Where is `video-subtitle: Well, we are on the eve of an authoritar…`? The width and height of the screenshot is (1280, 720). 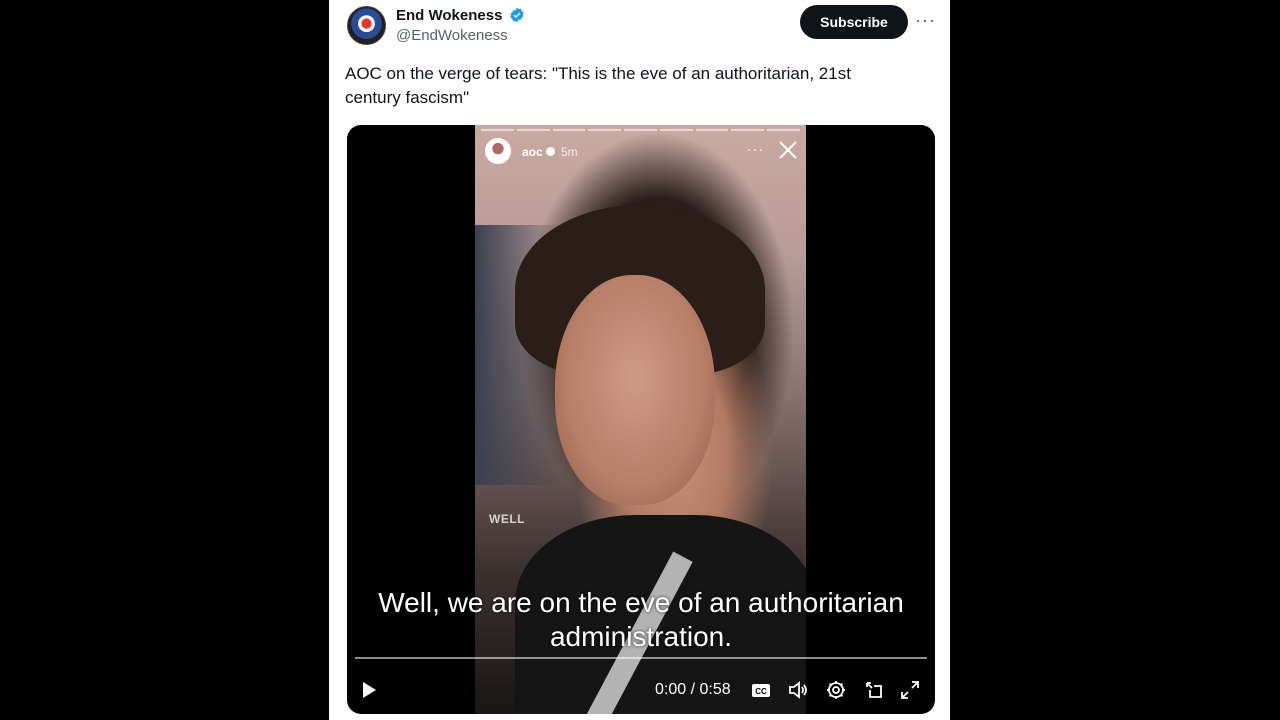
video-subtitle: Well, we are on the eve of an authoritar… is located at coordinates (641, 620).